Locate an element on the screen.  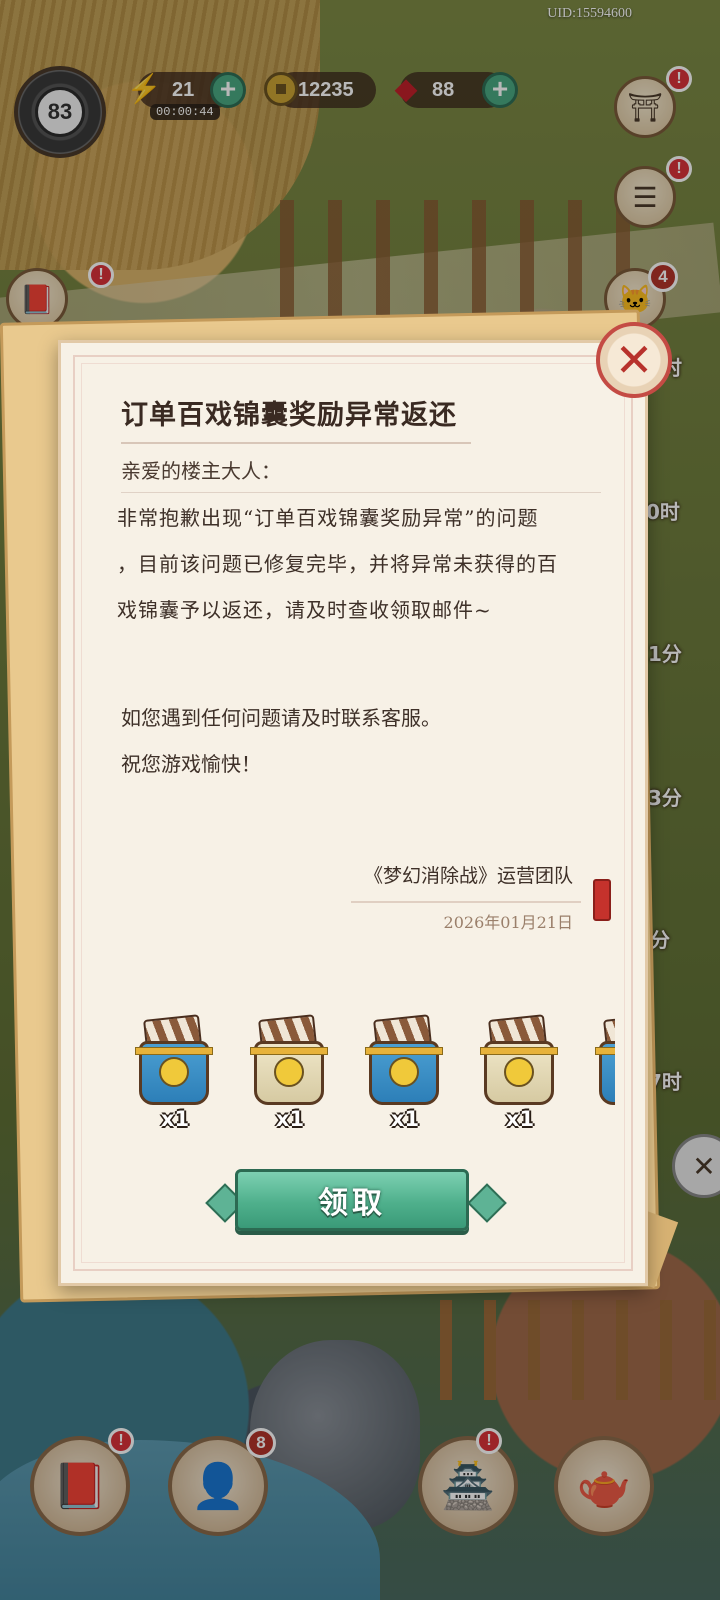
mail-signature: 《梦幻消除战》运营团队 is located at coordinates (468, 876).